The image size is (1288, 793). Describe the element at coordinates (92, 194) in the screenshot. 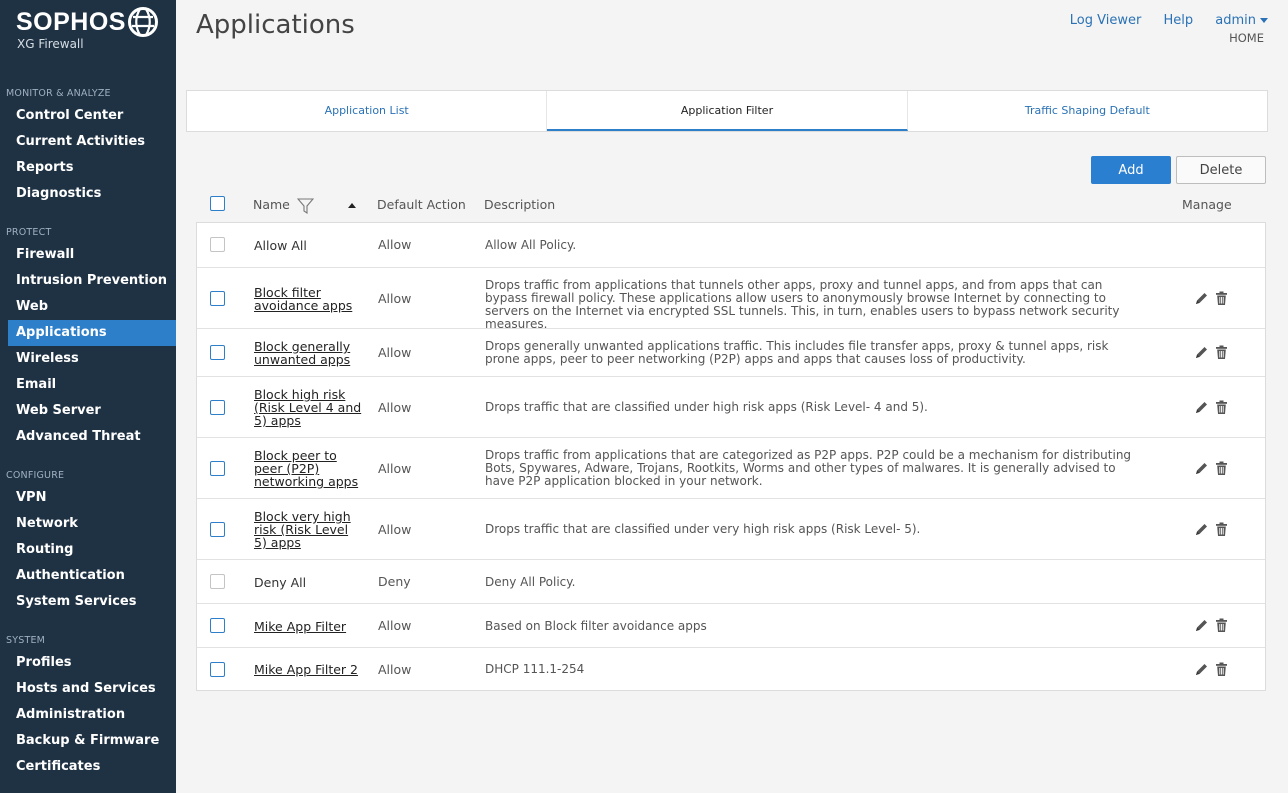

I see `sidebar-item-diagnostics: Diagnostics` at that location.